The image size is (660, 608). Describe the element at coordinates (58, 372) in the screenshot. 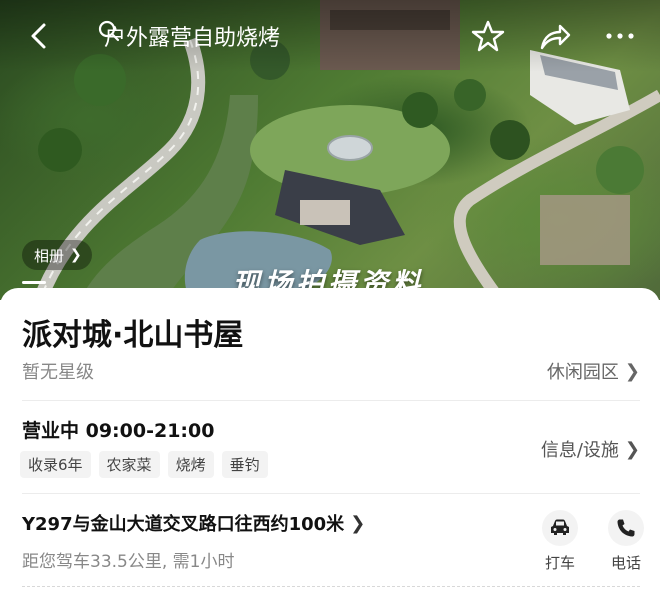

I see `star-level-text: 暂无星级` at that location.